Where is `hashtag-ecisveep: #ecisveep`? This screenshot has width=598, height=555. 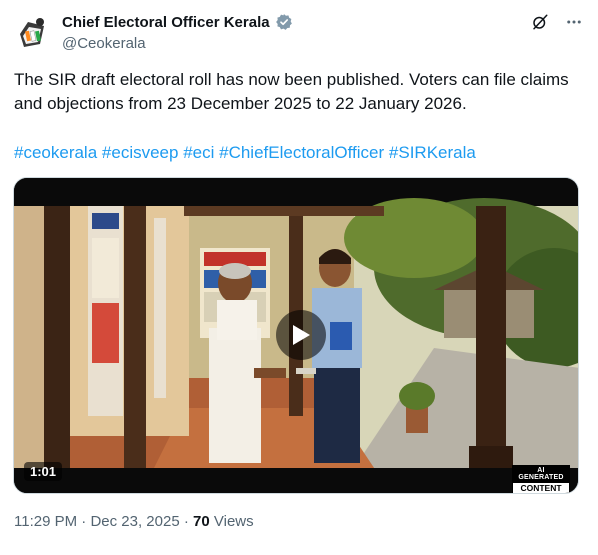
hashtag-ecisveep: #ecisveep is located at coordinates (140, 152).